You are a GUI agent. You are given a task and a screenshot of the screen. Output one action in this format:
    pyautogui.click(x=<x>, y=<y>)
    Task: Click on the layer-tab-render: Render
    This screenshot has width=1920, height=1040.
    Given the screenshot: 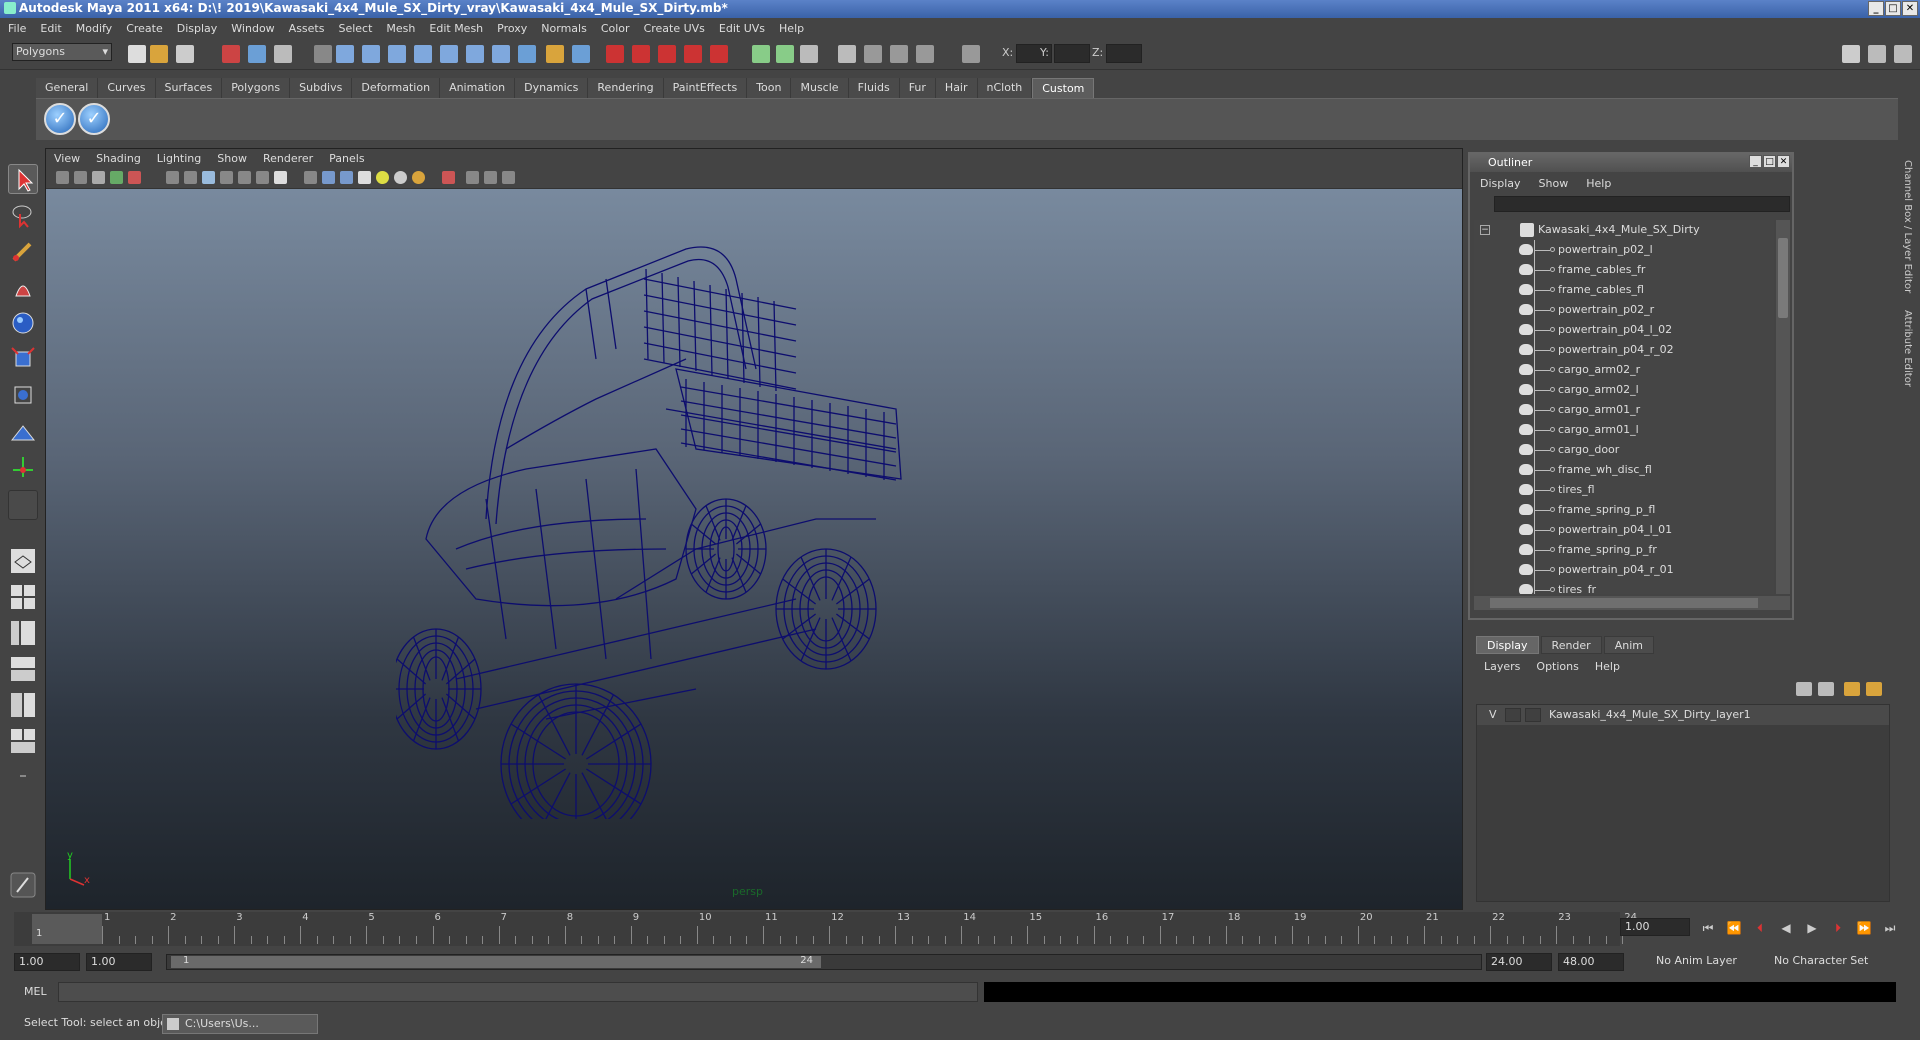 What is the action you would take?
    pyautogui.click(x=1571, y=645)
    